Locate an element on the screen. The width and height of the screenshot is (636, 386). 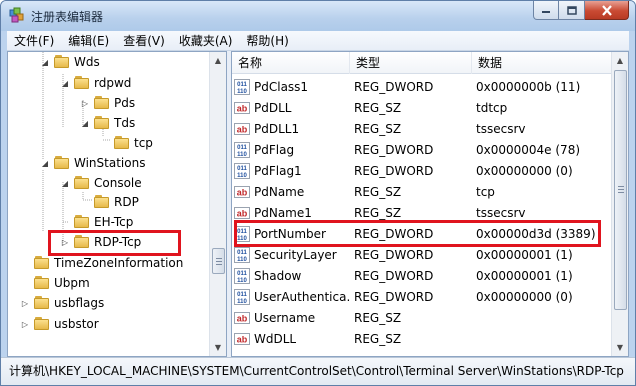
string-value-icon: ab is located at coordinates (242, 128).